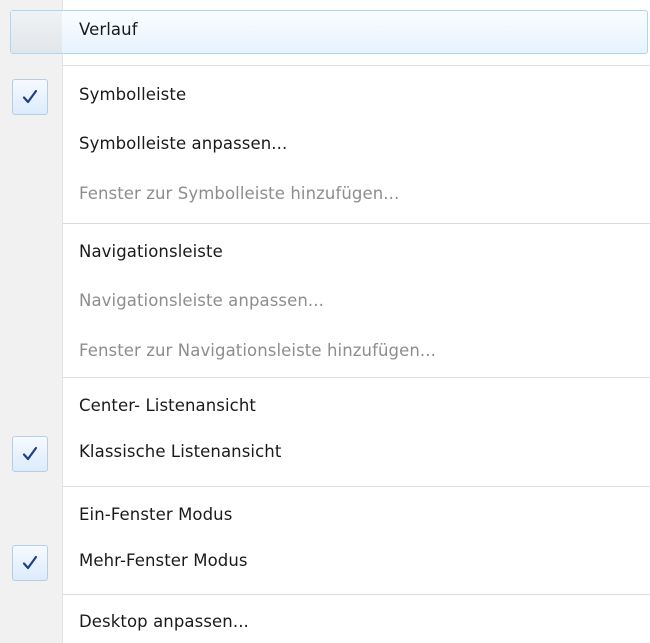 This screenshot has height=643, width=650. Describe the element at coordinates (325, 454) in the screenshot. I see `menu-item-klassische-listenansicht: Klassische Listenansicht` at that location.